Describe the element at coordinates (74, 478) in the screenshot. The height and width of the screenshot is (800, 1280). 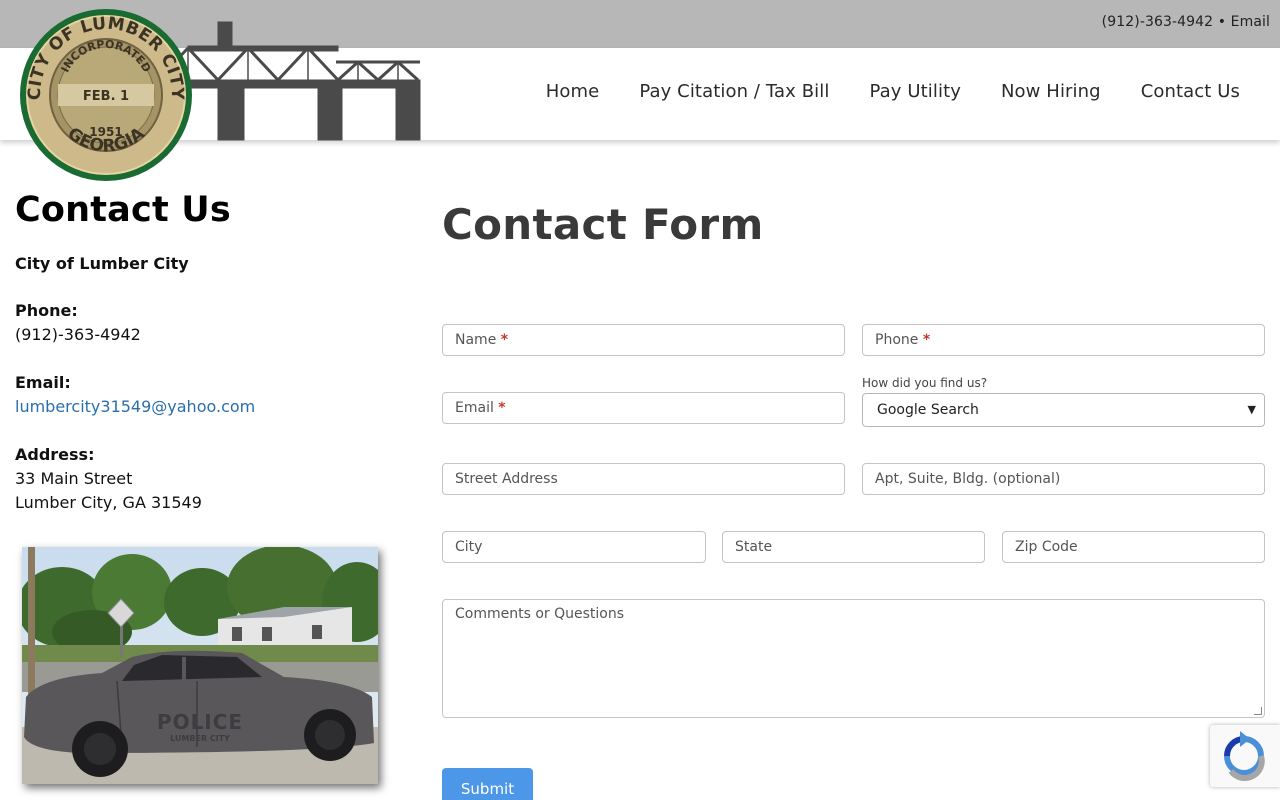
I see `address-line-1: 33 Main Street` at that location.